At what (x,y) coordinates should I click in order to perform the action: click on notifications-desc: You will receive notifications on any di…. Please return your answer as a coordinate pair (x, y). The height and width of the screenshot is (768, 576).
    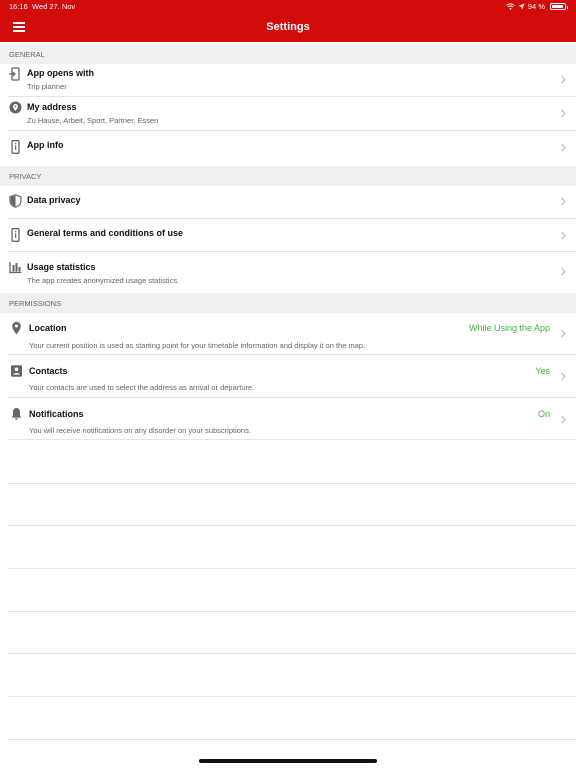
    Looking at the image, I should click on (140, 430).